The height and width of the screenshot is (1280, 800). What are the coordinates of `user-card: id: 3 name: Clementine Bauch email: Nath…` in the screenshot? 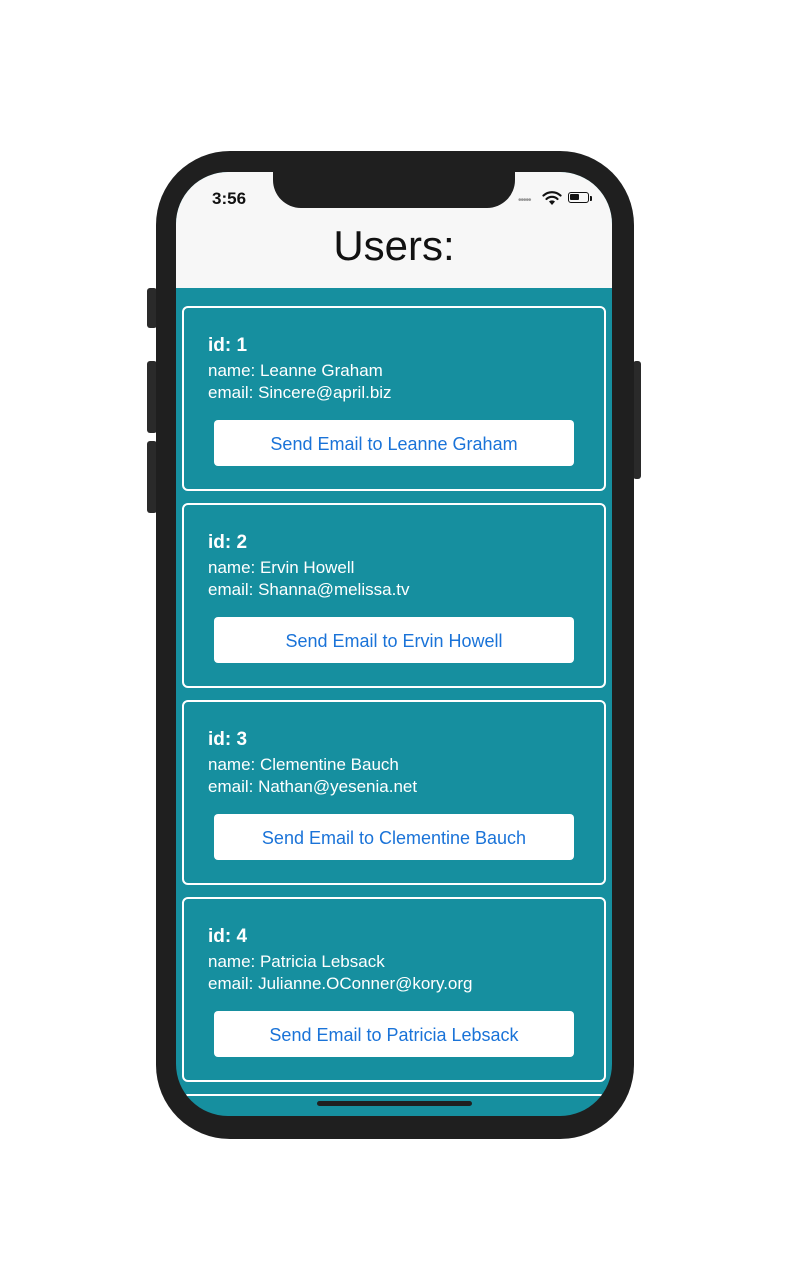 It's located at (394, 792).